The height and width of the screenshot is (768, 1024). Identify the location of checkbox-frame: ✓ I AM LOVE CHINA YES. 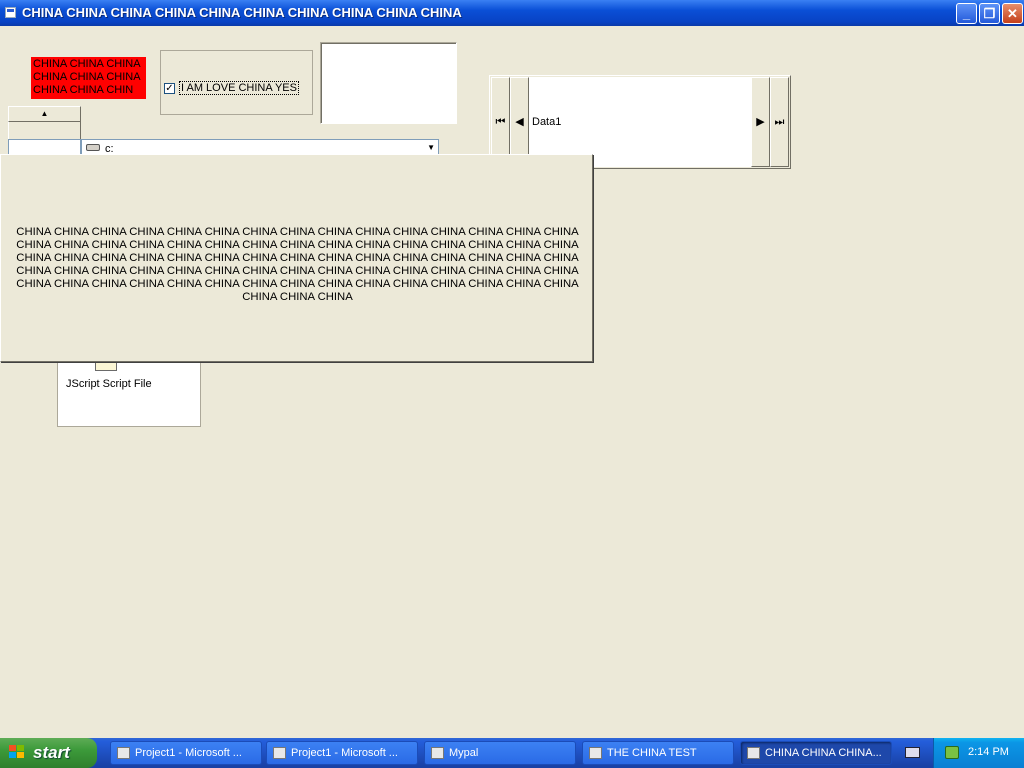
(236, 82).